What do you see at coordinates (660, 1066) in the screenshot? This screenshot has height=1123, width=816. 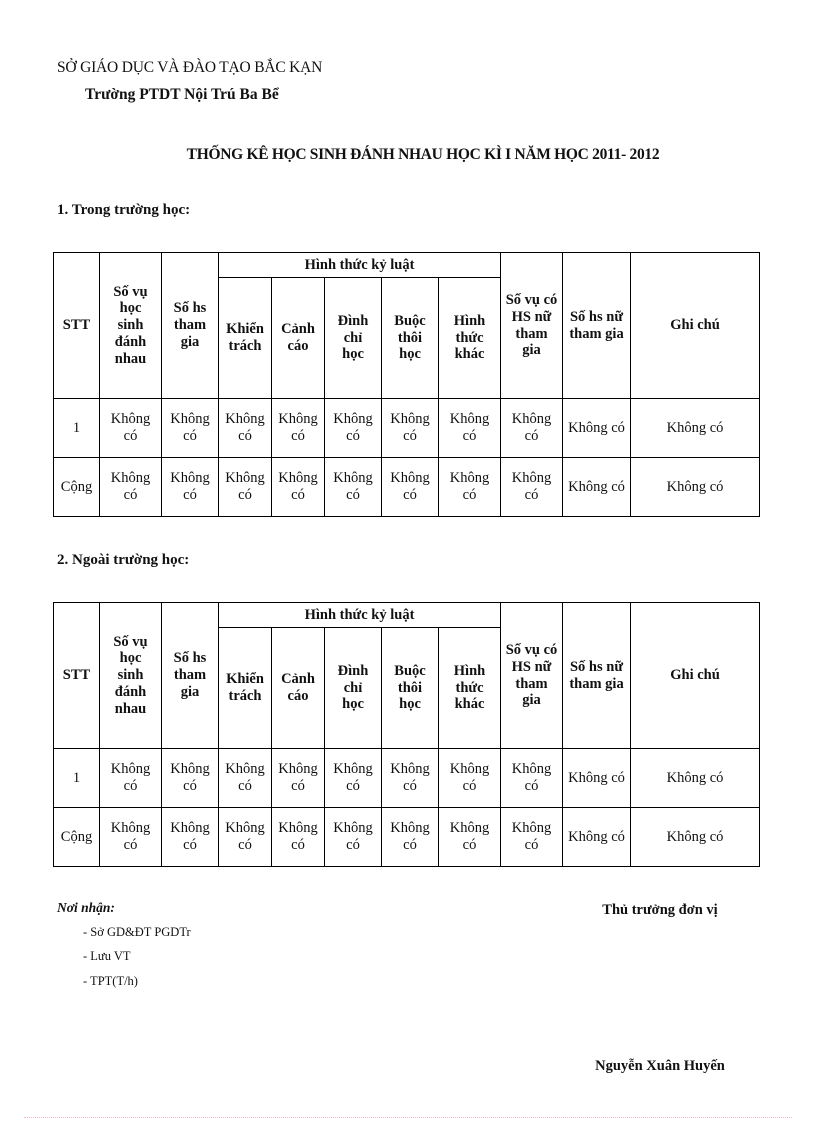 I see `signature-name: Nguyễn Xuân Huyến` at bounding box center [660, 1066].